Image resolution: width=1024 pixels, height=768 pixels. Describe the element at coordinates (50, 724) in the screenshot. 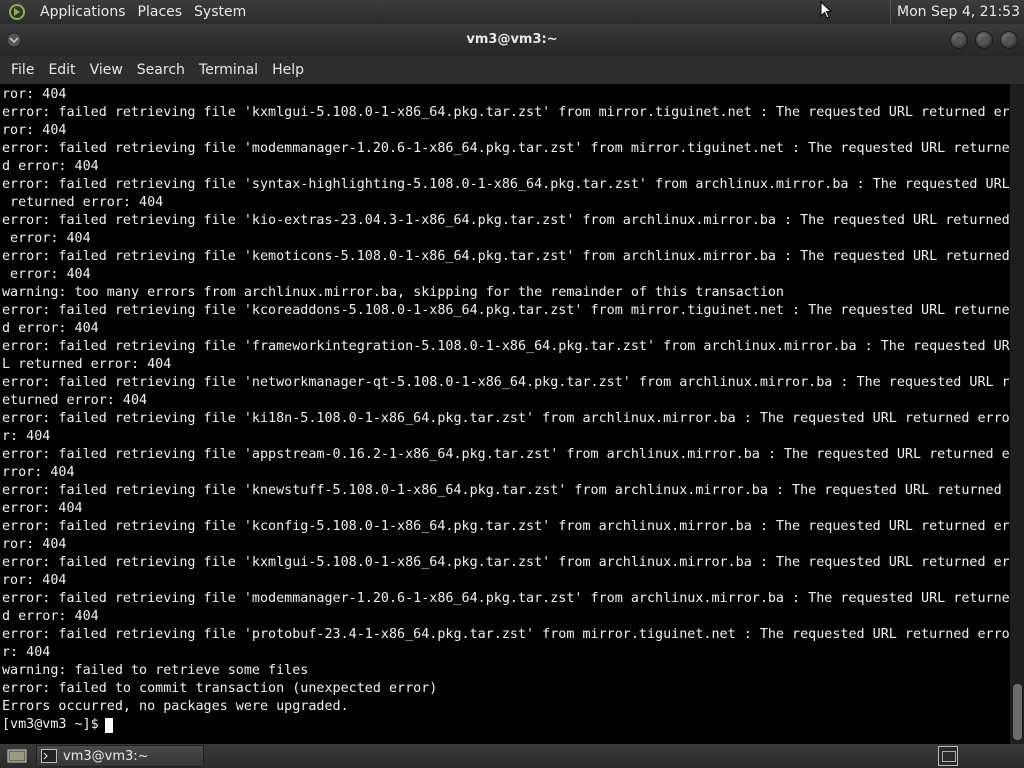

I see `shell-prompt: [vm3@vm3 ~]$` at that location.